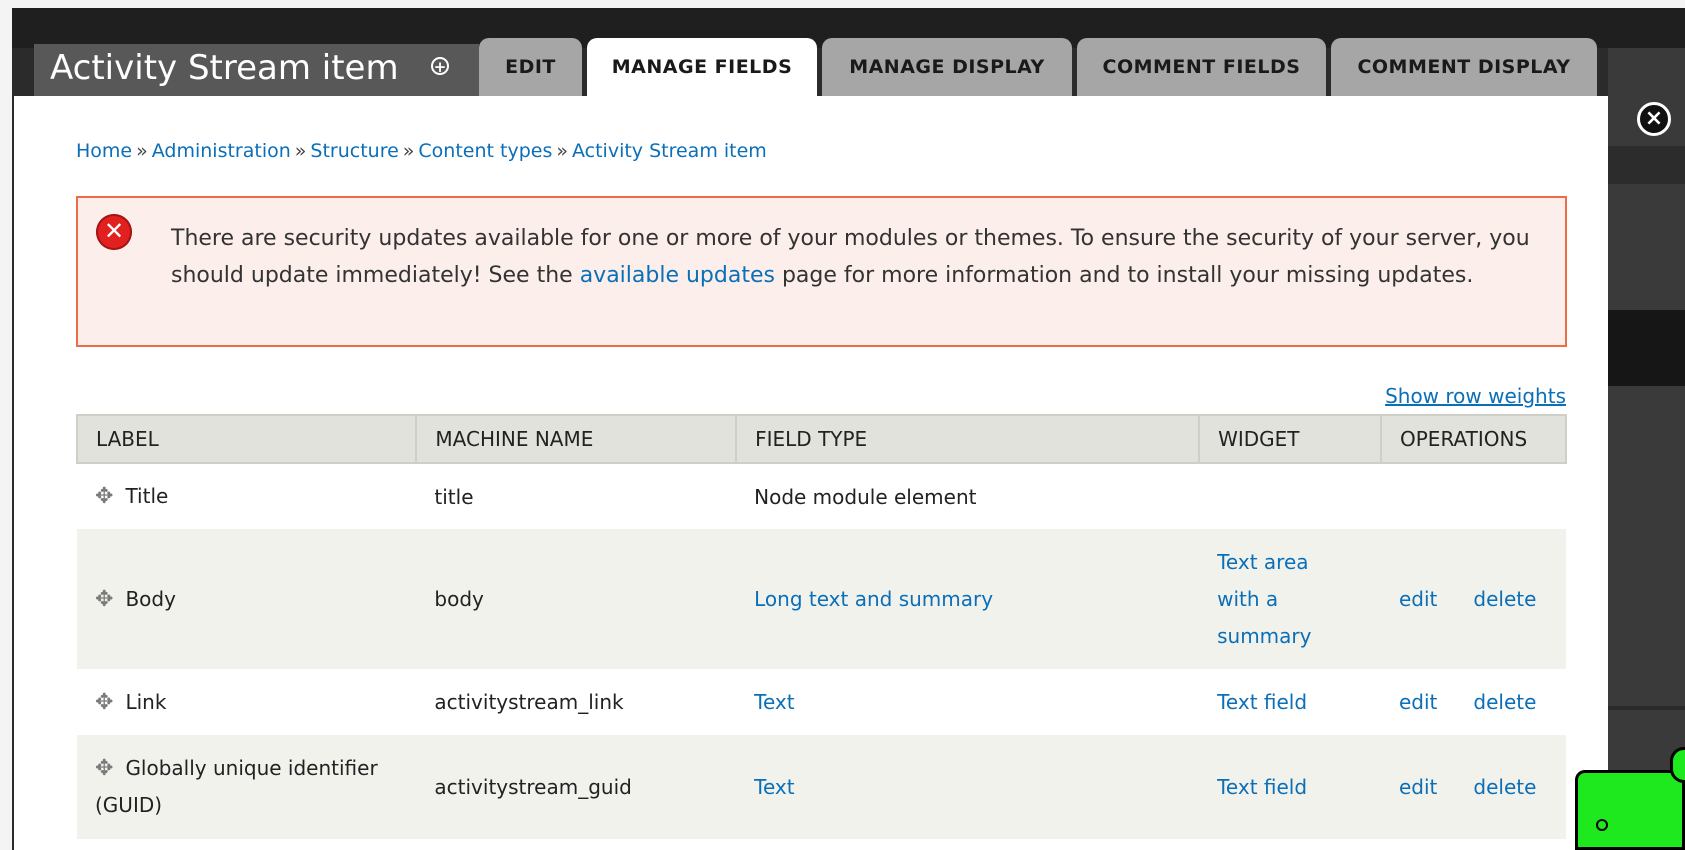 This screenshot has height=850, width=1685. What do you see at coordinates (576, 702) in the screenshot?
I see `machine-name-cell: activitystream_link` at bounding box center [576, 702].